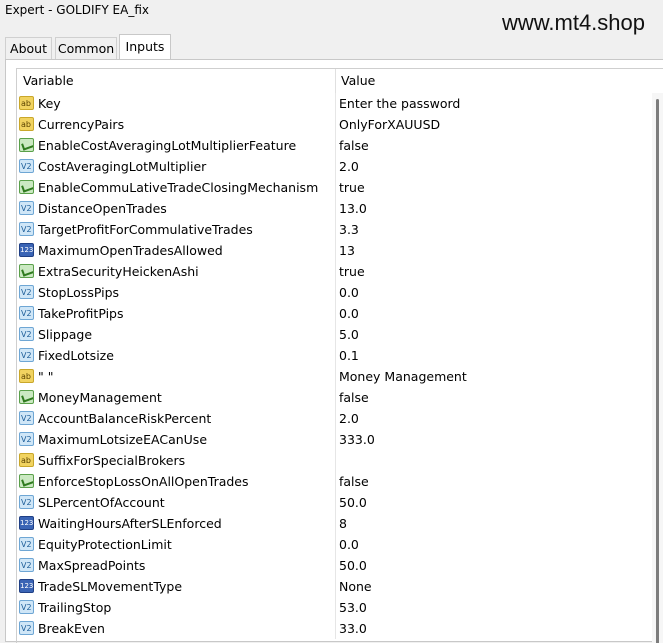  What do you see at coordinates (353, 607) in the screenshot?
I see `variable-value: 53.0` at bounding box center [353, 607].